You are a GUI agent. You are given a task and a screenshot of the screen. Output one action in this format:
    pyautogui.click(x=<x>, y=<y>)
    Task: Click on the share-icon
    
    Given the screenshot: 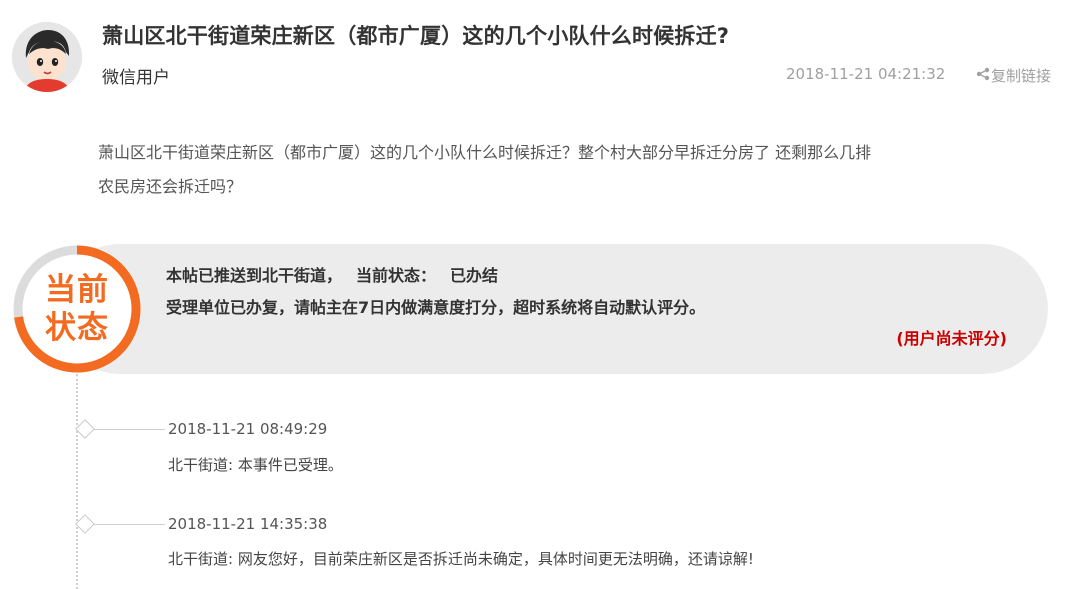 What is the action you would take?
    pyautogui.click(x=983, y=76)
    